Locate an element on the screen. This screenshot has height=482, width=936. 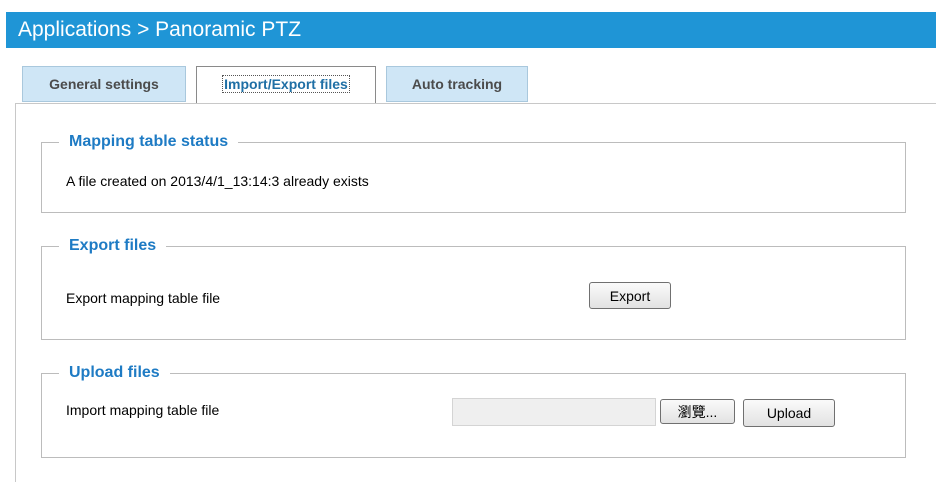
page-title: Applications > Panoramic PTZ is located at coordinates (160, 29).